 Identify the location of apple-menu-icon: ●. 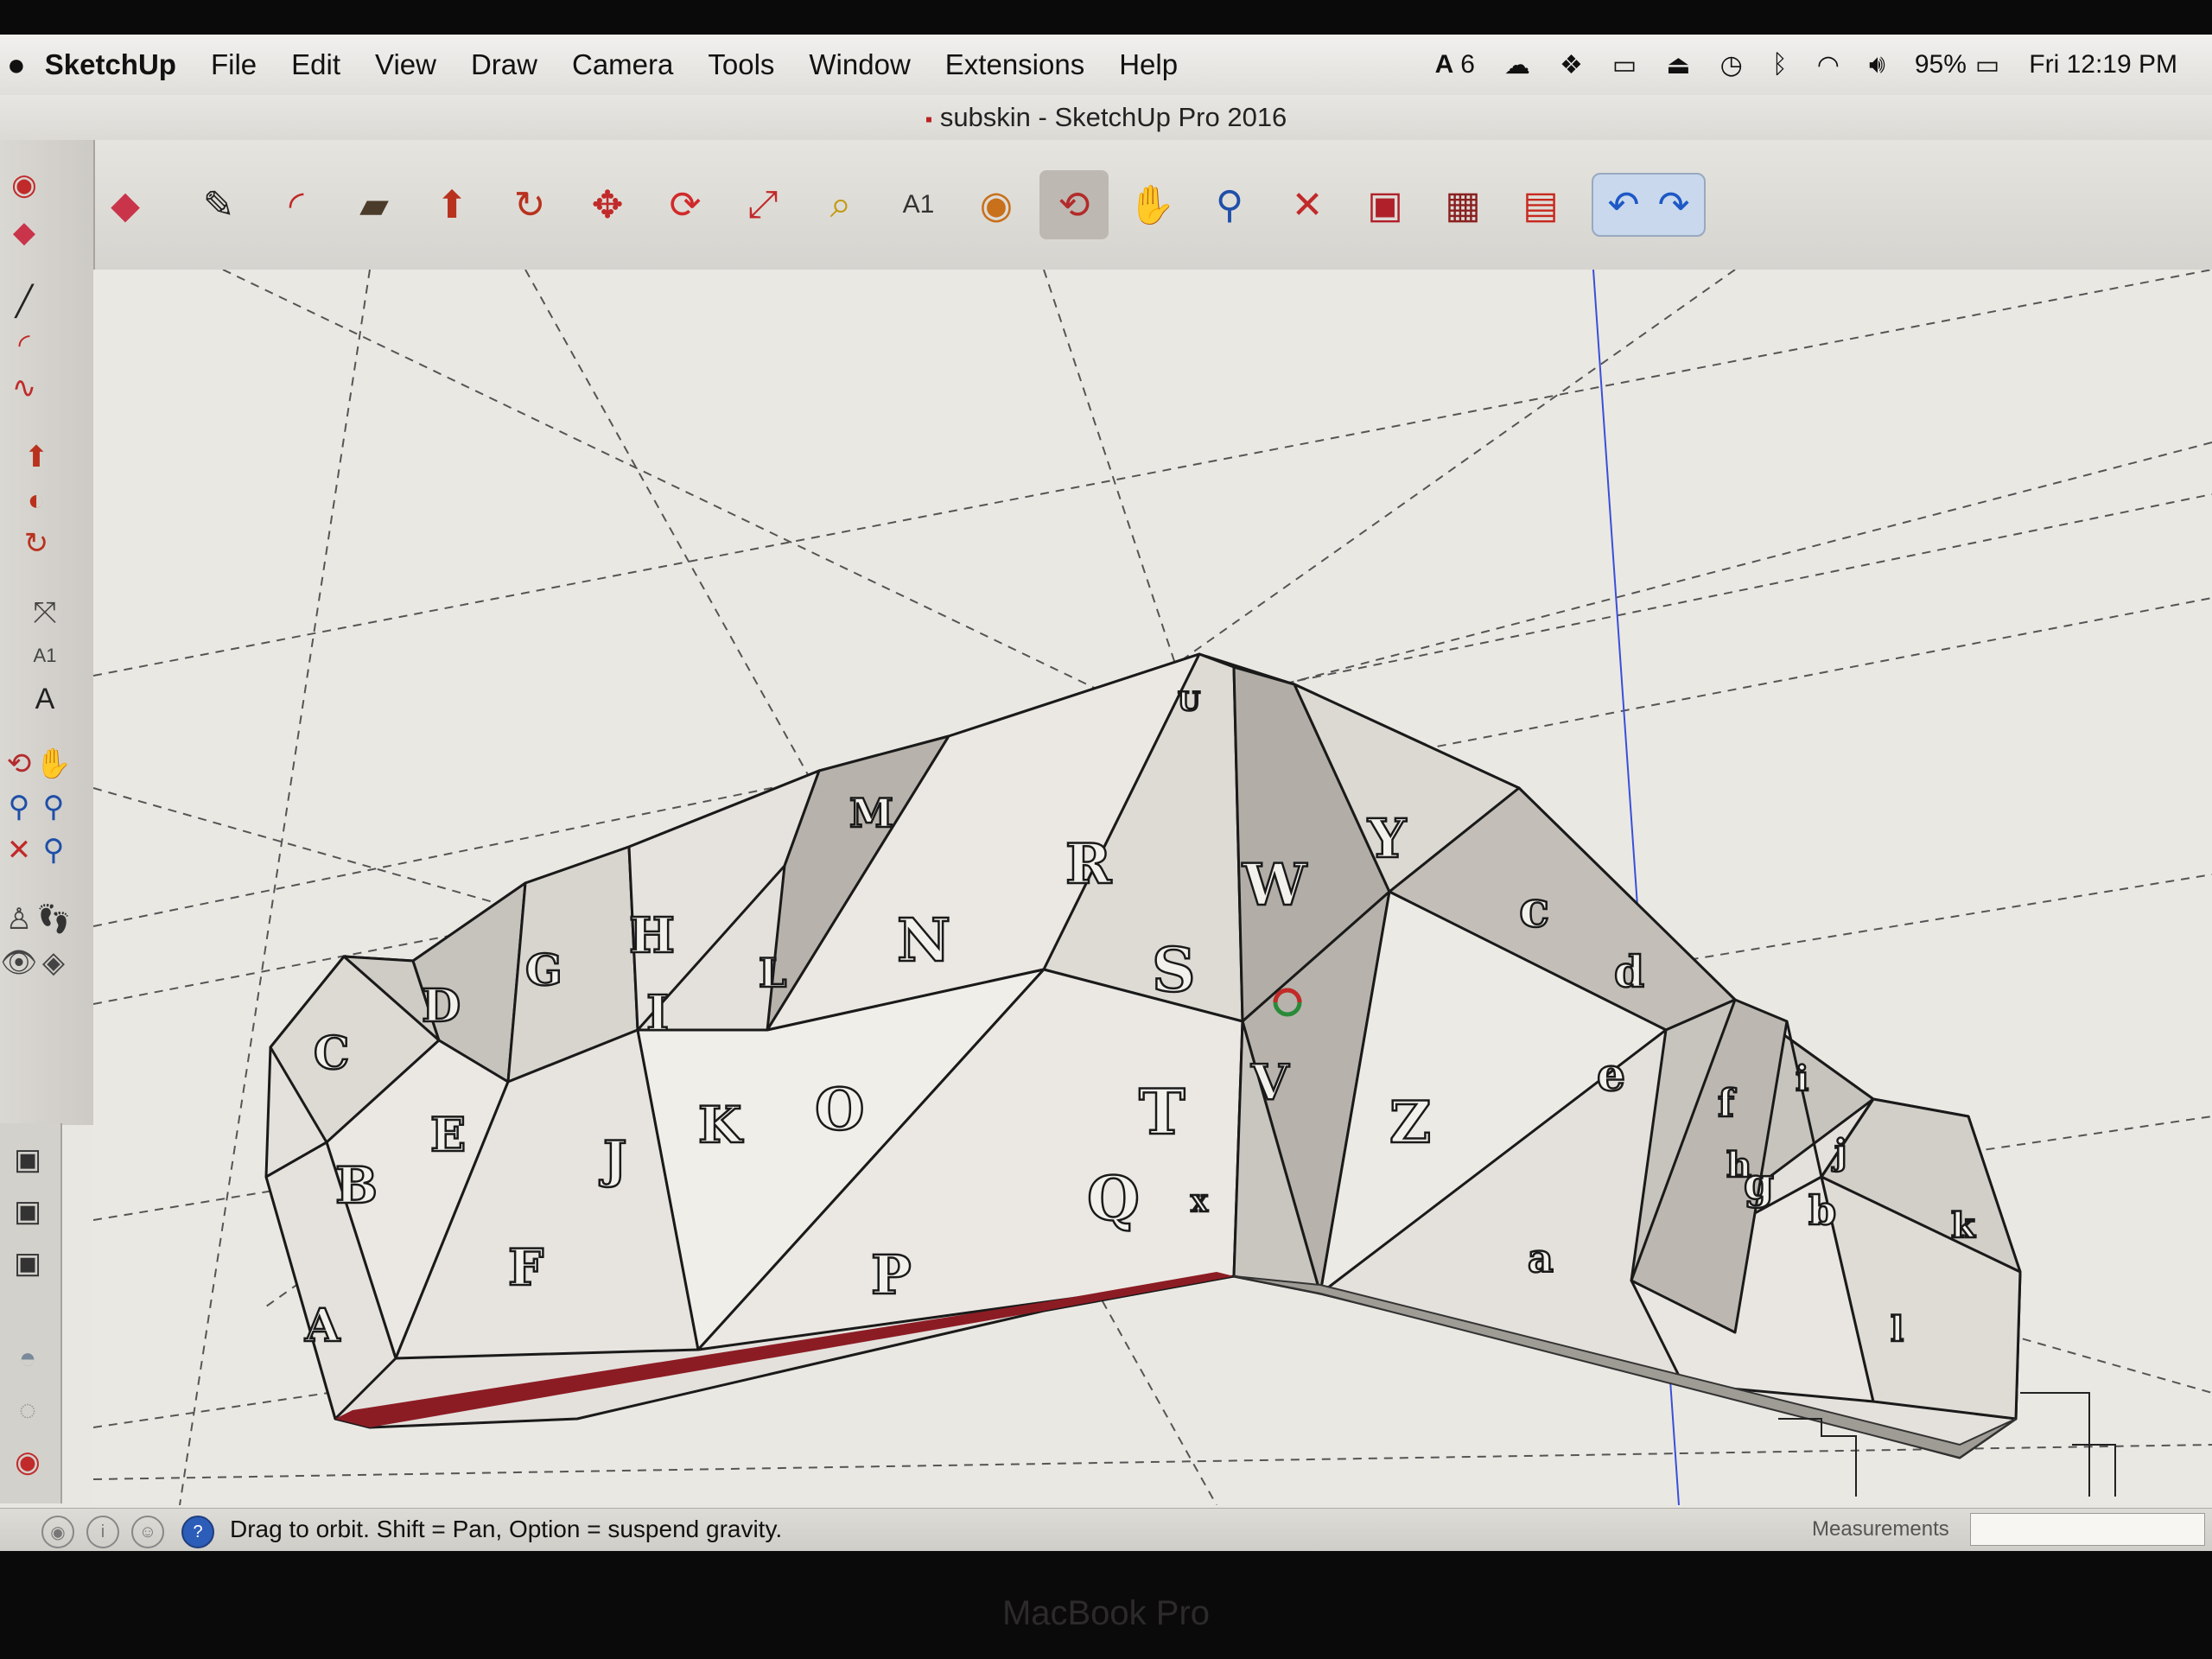
(16, 65).